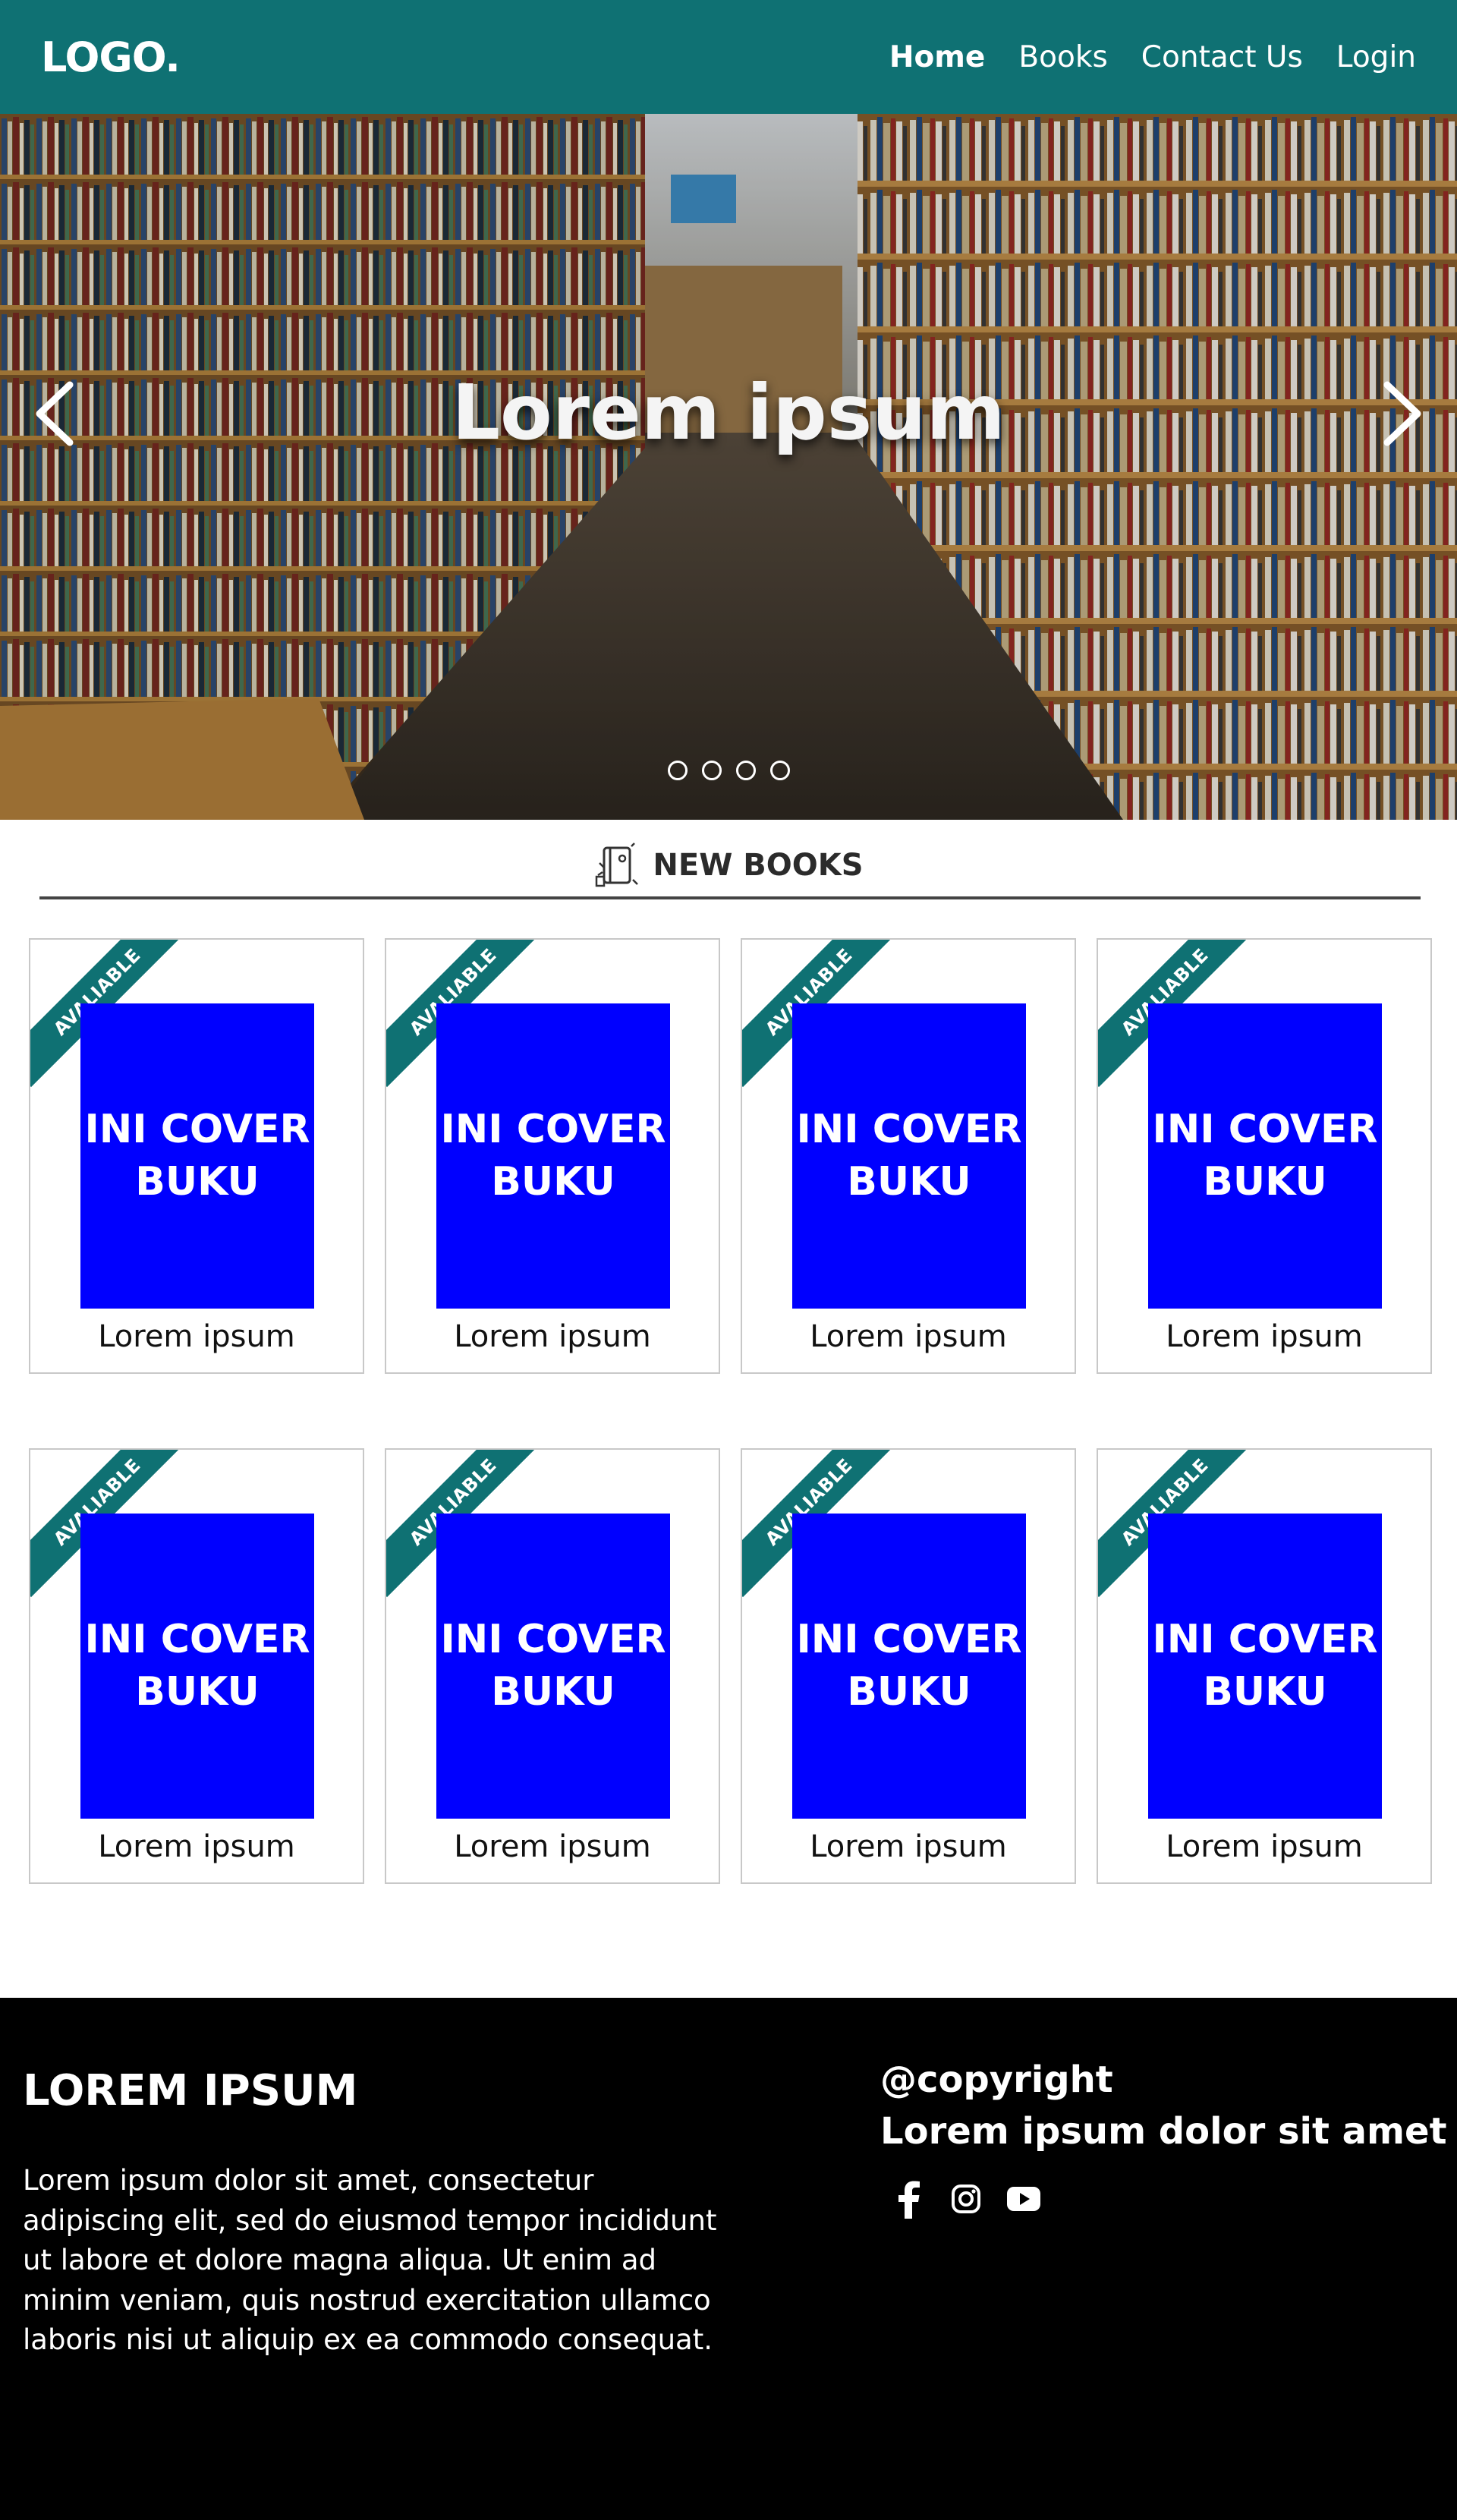  I want to click on chevron-right-icon, so click(1402, 413).